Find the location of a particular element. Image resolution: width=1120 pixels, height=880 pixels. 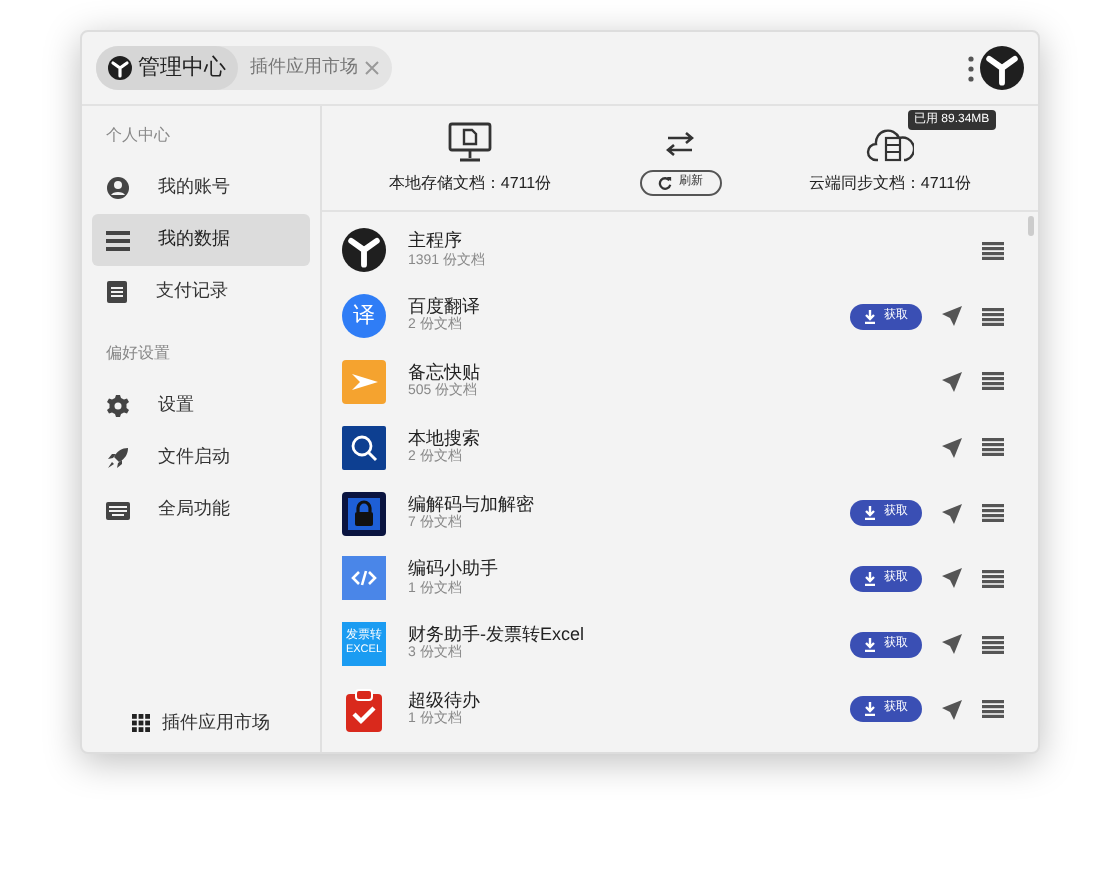

plugin-name: 编解码与加解密 is located at coordinates (471, 503).